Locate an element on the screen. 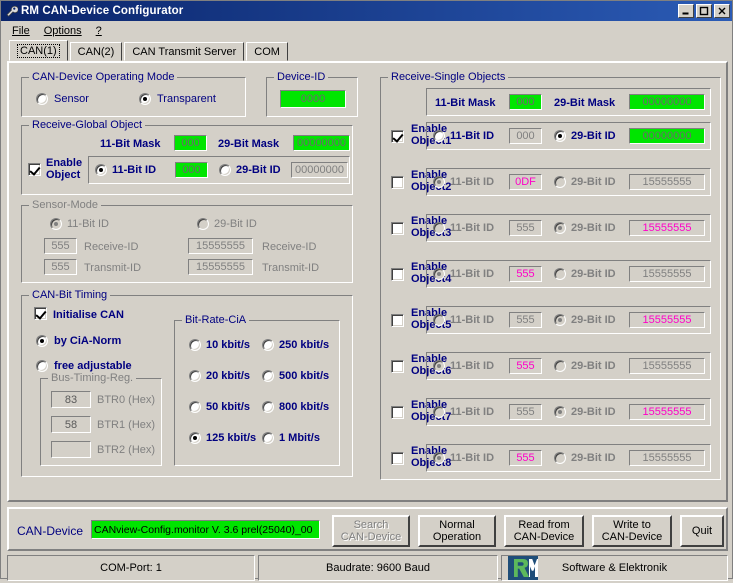 The height and width of the screenshot is (583, 733). radio-bitrate-800k: 800 kbit/s is located at coordinates (295, 407).